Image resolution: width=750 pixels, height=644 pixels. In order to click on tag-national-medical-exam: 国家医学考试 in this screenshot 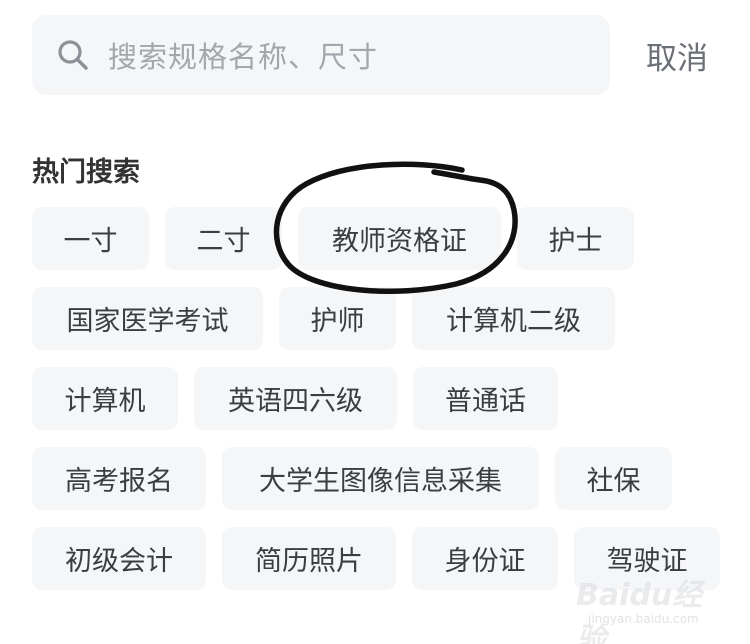, I will do `click(147, 318)`.